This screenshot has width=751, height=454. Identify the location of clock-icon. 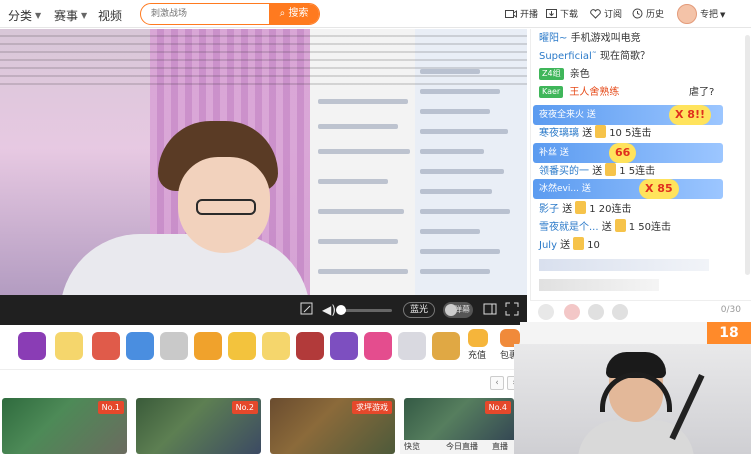
(637, 13).